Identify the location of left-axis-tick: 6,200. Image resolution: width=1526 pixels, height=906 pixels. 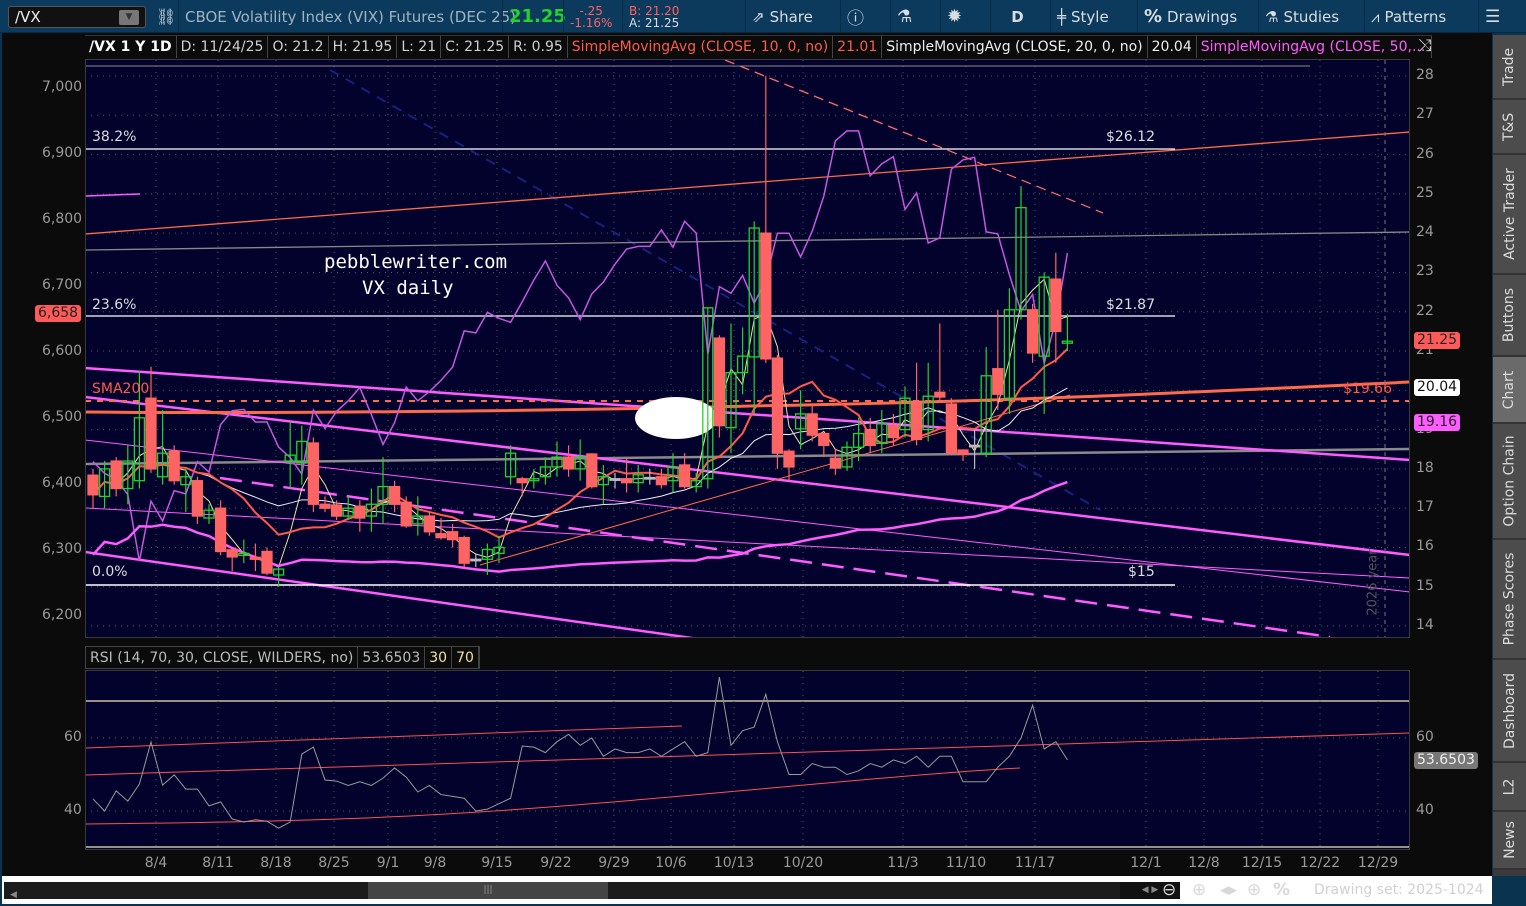
(62, 615).